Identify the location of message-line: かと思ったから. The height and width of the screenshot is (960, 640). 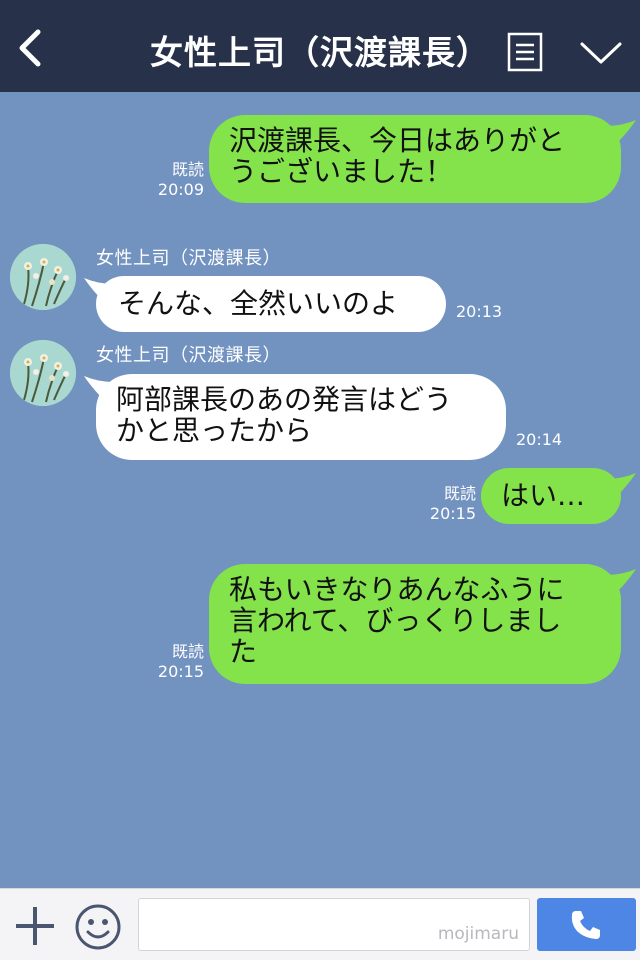
(214, 430).